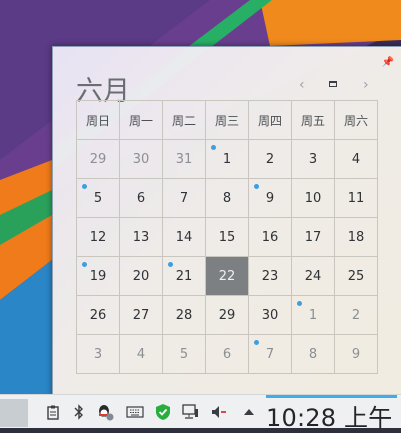 Image resolution: width=401 pixels, height=433 pixels. What do you see at coordinates (313, 120) in the screenshot?
I see `weekday-header-fri: 周五` at bounding box center [313, 120].